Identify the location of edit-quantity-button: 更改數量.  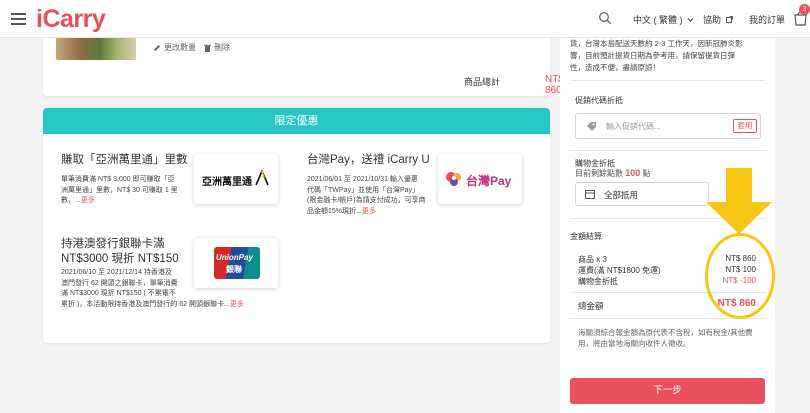
(174, 47).